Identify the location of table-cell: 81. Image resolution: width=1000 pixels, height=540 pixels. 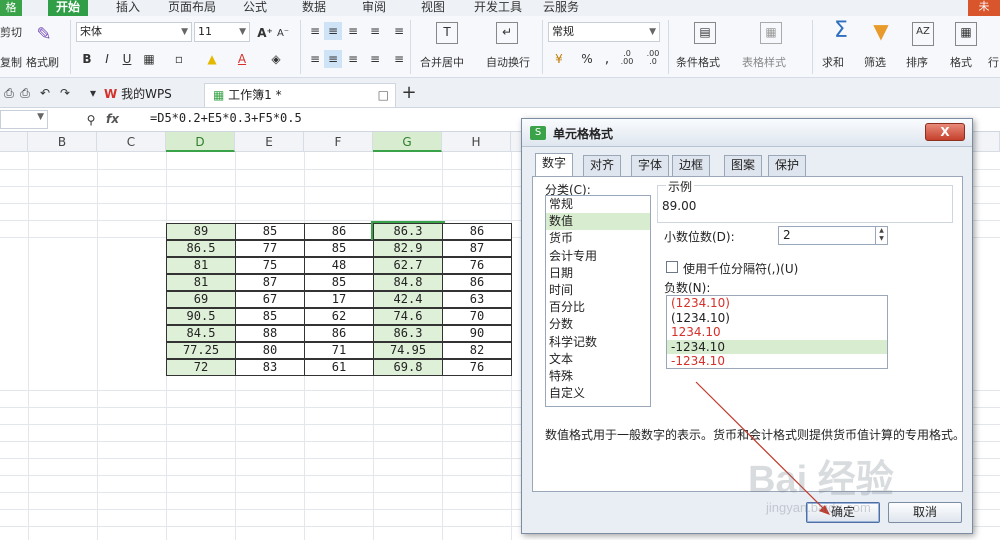
(201, 282).